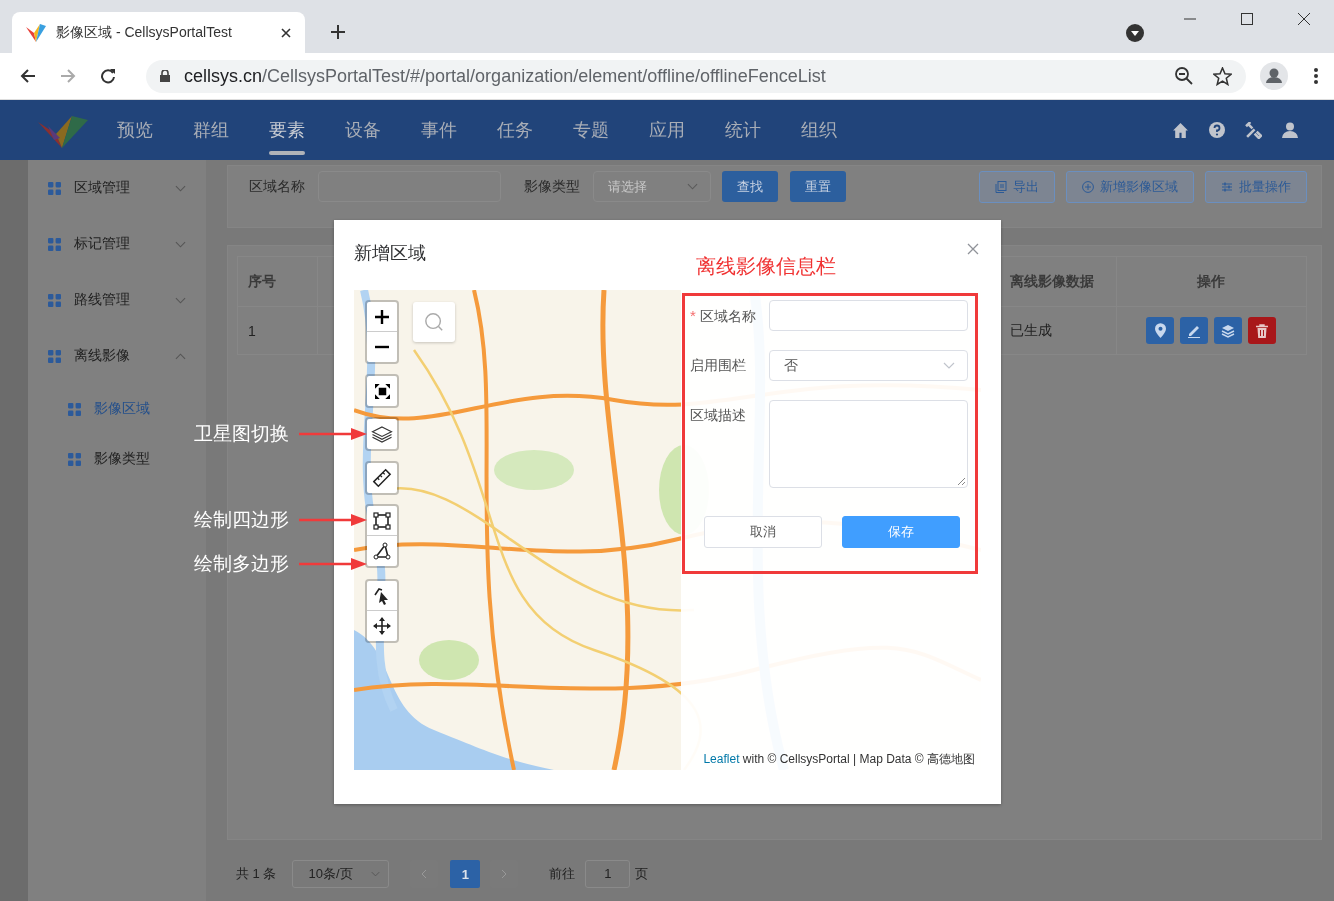 This screenshot has height=901, width=1334. I want to click on maximize-icon, so click(1247, 19).